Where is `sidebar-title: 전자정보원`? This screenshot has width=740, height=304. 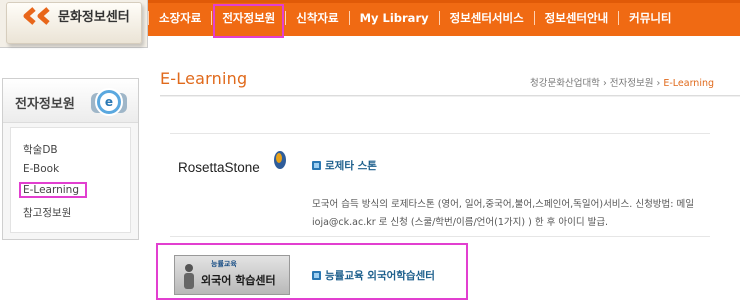 sidebar-title: 전자정보원 is located at coordinates (45, 104).